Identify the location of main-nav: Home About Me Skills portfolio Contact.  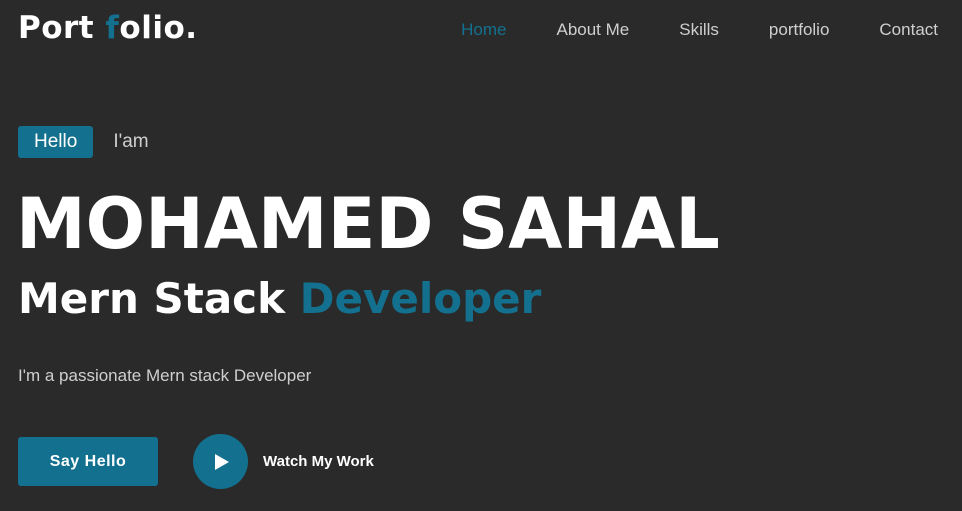
(674, 30).